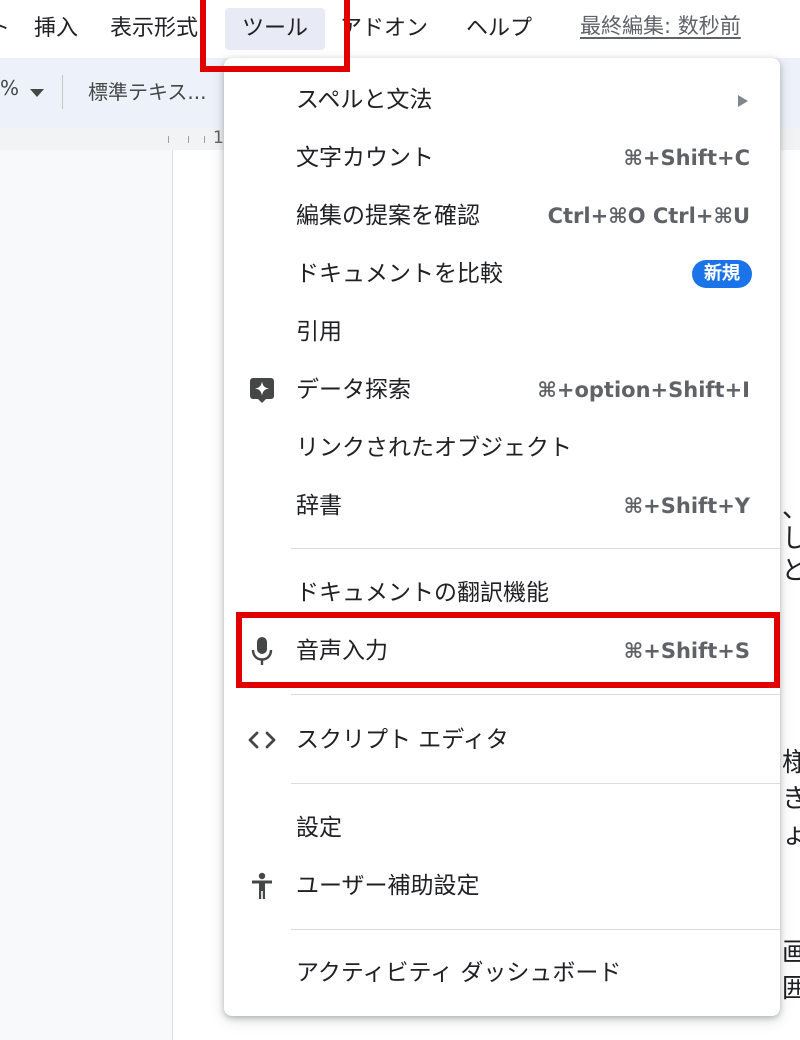 The height and width of the screenshot is (1040, 800). What do you see at coordinates (388, 886) in the screenshot?
I see `menu-item-label: ユーザー補助設定` at bounding box center [388, 886].